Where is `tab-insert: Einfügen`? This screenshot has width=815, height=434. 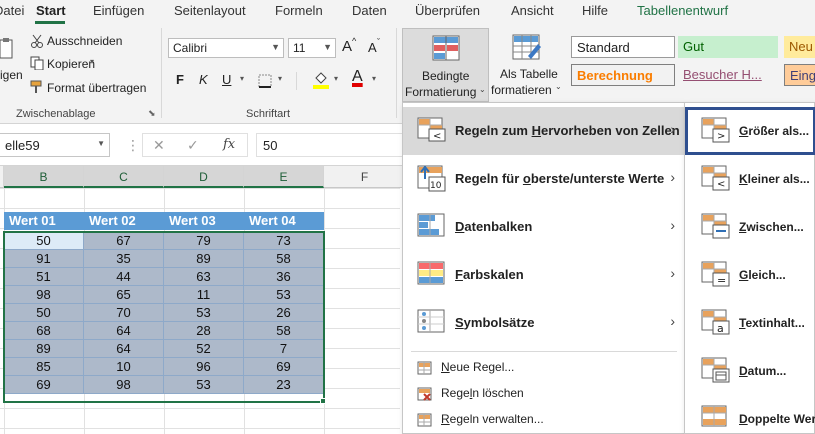 tab-insert: Einfügen is located at coordinates (118, 10).